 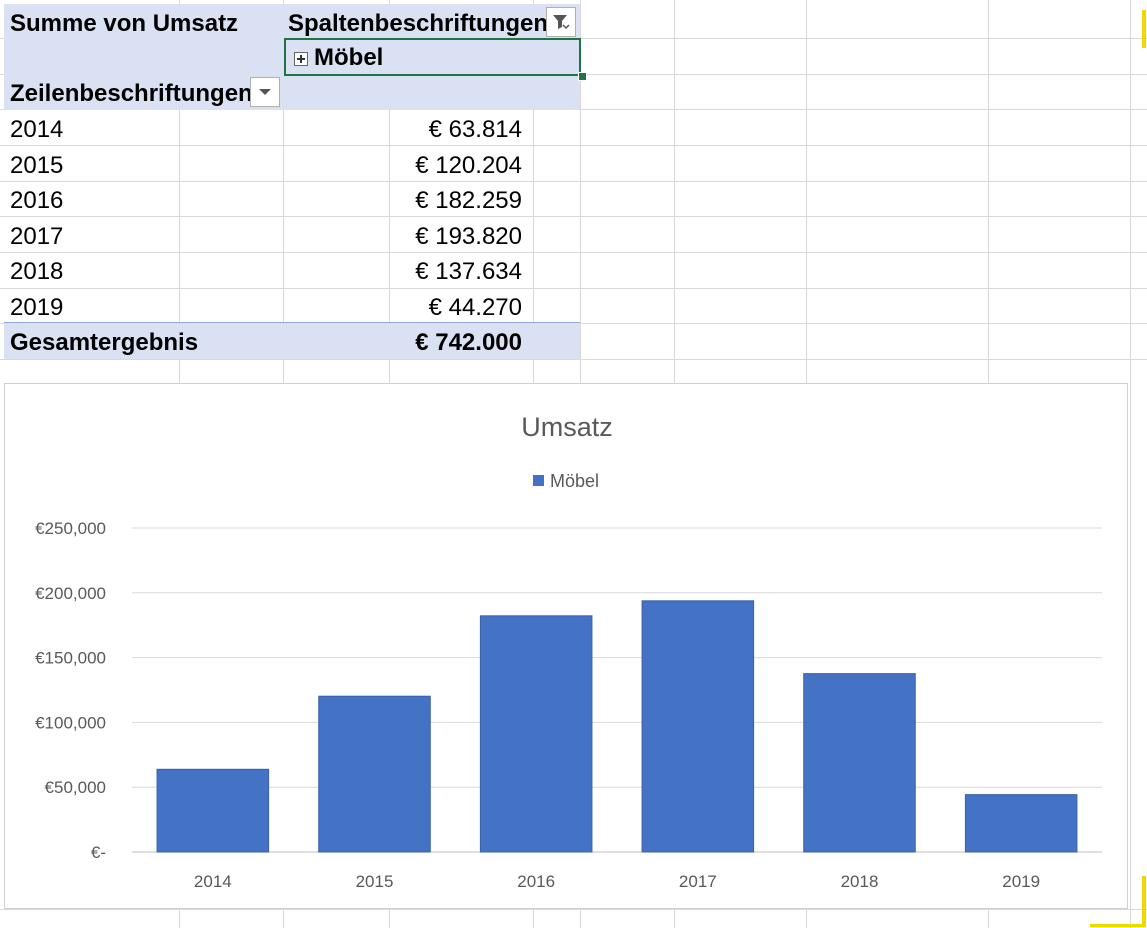 I want to click on y-tick-label: €250,000, so click(x=70, y=528).